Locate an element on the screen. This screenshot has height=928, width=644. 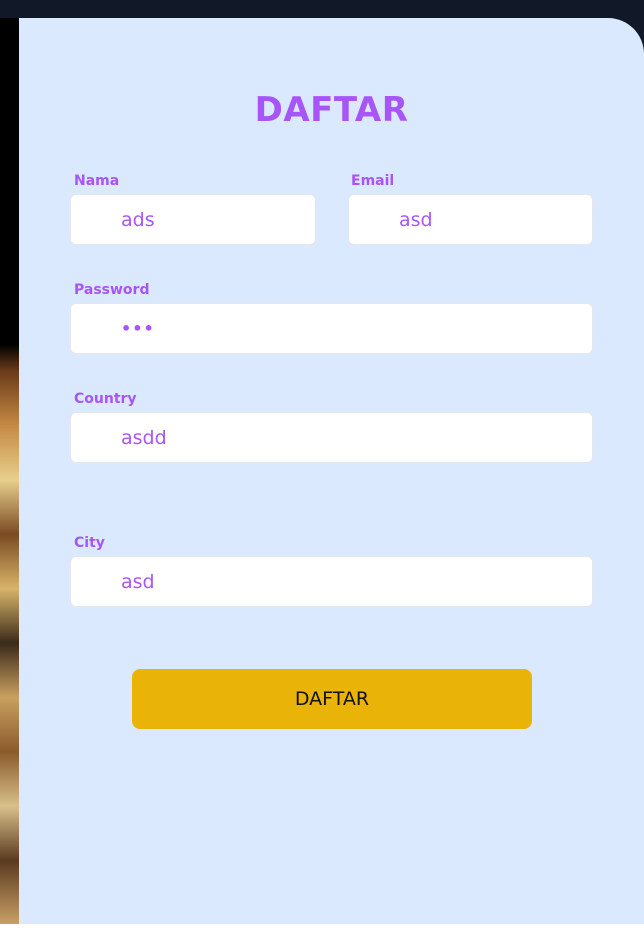
password-input: ••• is located at coordinates (331, 328).